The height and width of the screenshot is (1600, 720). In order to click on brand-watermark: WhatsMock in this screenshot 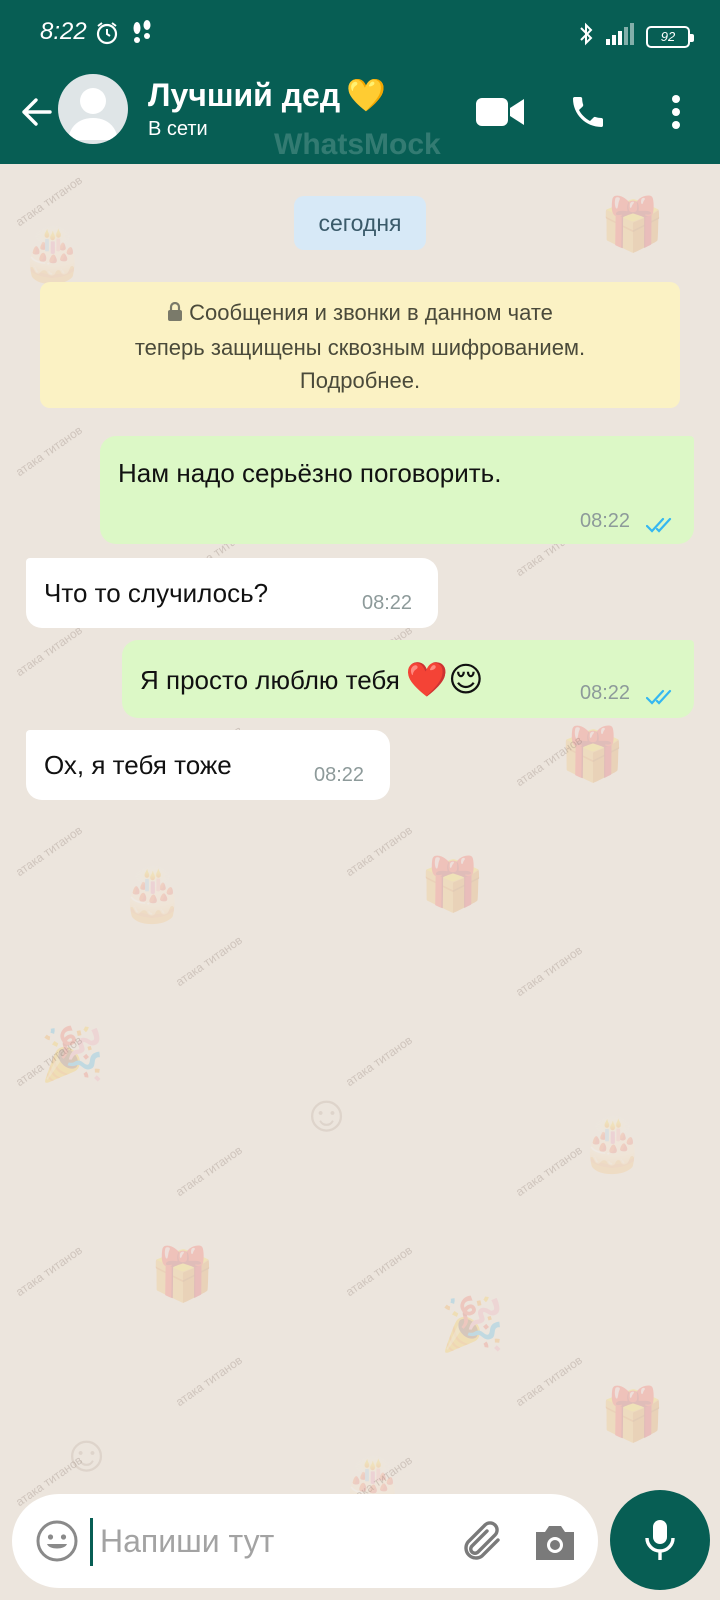, I will do `click(357, 144)`.